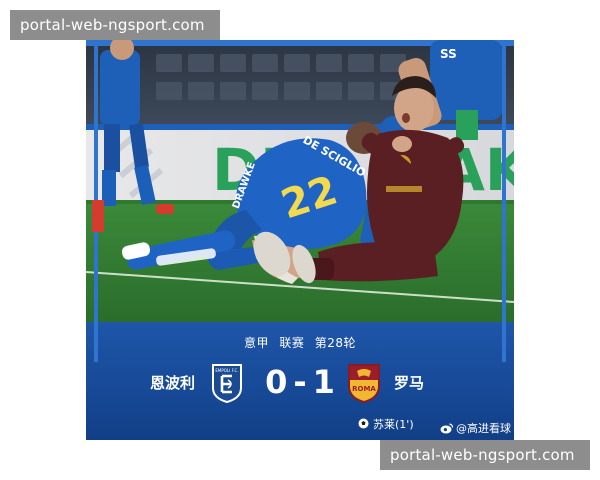  I want to click on away-team-name: 罗马, so click(409, 383).